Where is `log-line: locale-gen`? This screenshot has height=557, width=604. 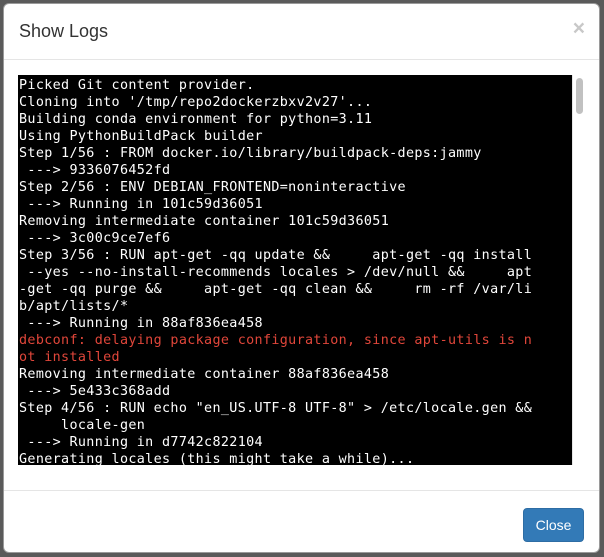 log-line: locale-gen is located at coordinates (82, 425).